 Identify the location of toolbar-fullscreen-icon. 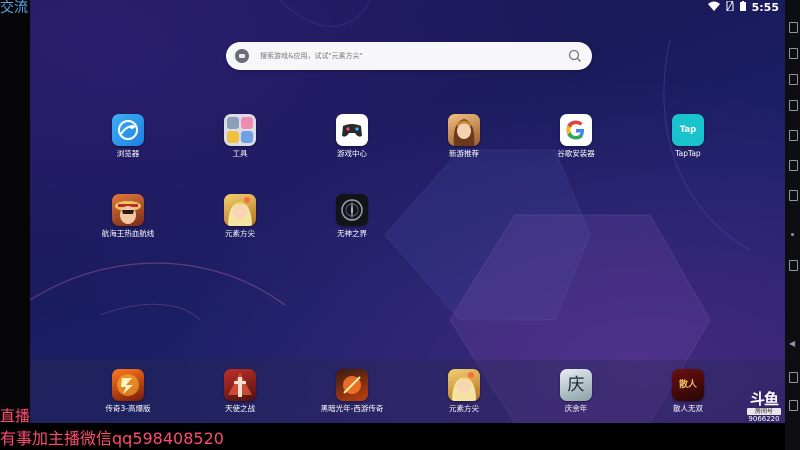
(793, 27).